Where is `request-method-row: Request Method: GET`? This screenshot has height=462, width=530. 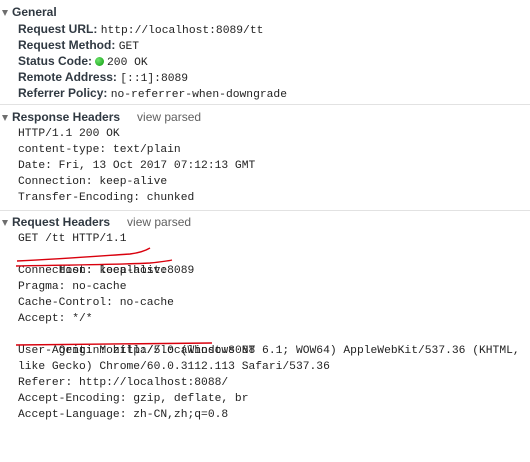 request-method-row: Request Method: GET is located at coordinates (274, 45).